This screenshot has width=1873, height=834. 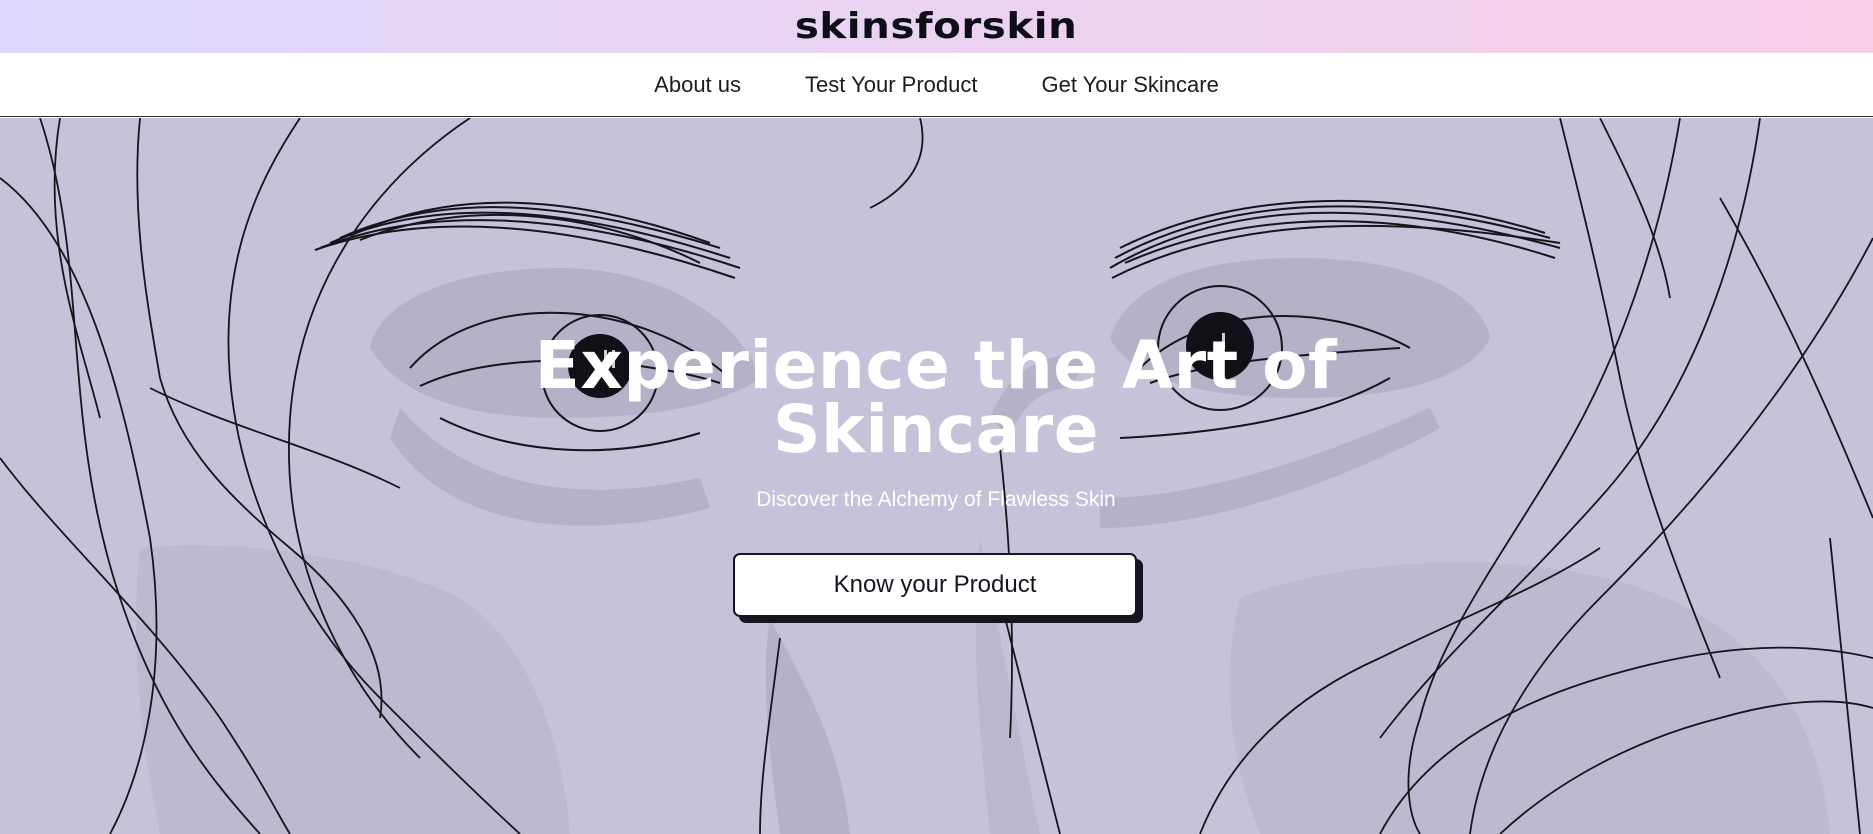 I want to click on nav-item-get-your-skincare: Get Your Skincare, so click(x=1129, y=85).